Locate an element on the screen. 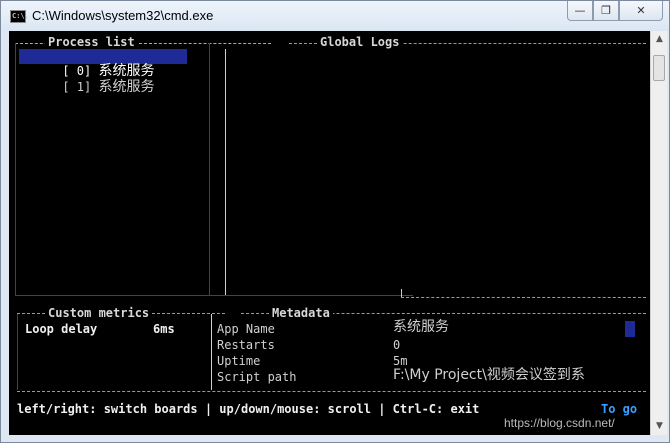 The height and width of the screenshot is (443, 670). process-list-left-border is located at coordinates (15, 169).